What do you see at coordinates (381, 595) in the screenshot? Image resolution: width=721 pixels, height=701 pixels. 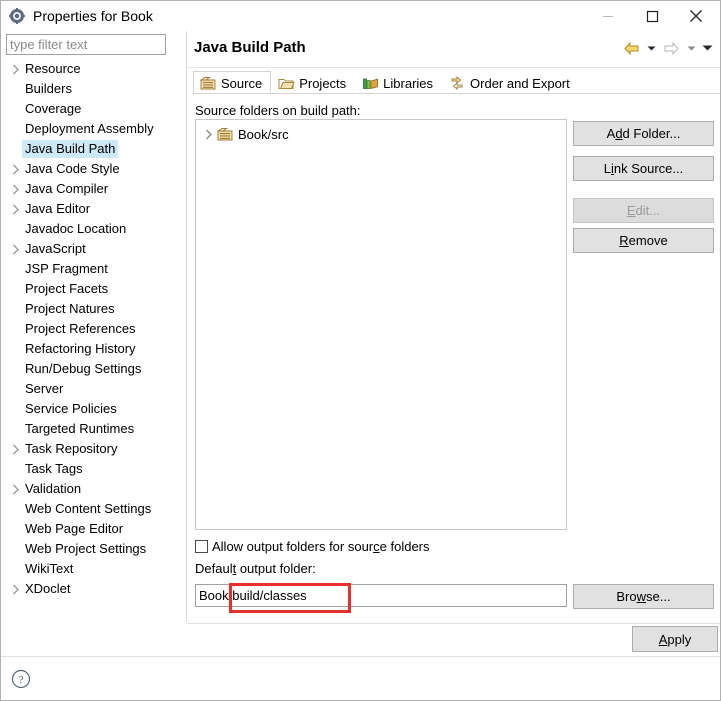 I see `default-output-folder-input` at bounding box center [381, 595].